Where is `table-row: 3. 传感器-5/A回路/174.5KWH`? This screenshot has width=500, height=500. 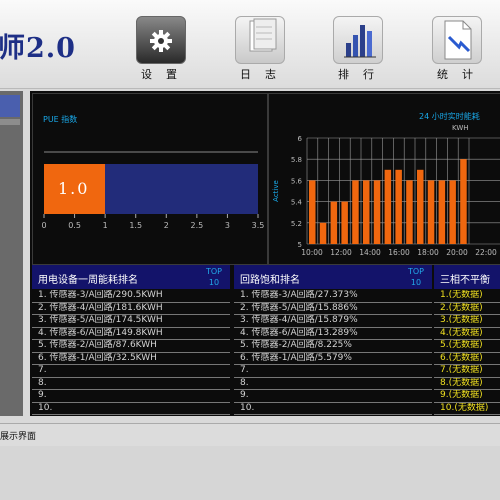
table-row: 3. 传感器-5/A回路/174.5KWH is located at coordinates (131, 321).